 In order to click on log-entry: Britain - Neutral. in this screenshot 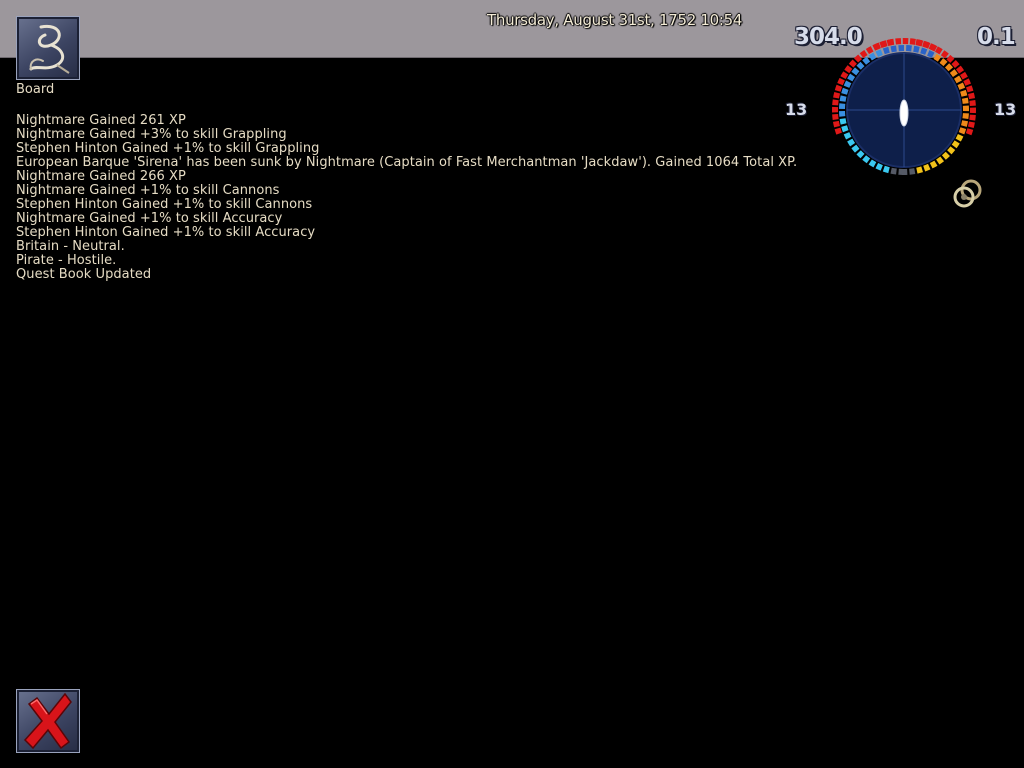, I will do `click(70, 246)`.